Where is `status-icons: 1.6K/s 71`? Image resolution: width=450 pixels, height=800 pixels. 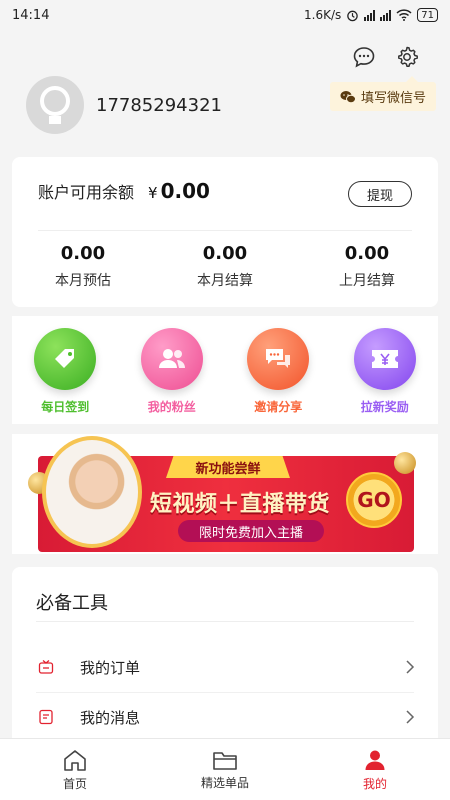
status-icons: 1.6K/s 71 is located at coordinates (371, 15).